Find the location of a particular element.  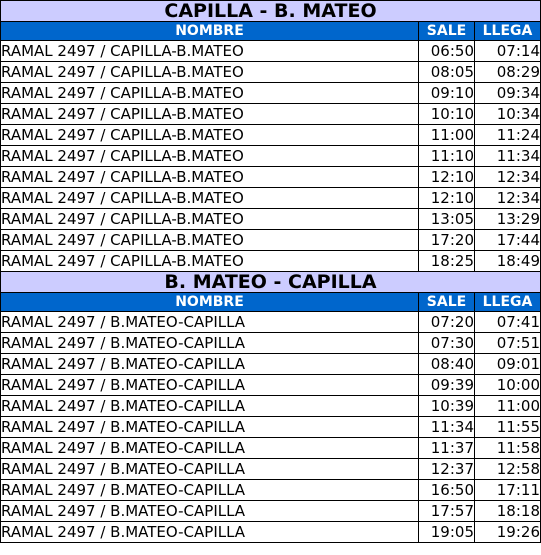

section-title-row: B. MATEO - CAPILLA is located at coordinates (270, 282).